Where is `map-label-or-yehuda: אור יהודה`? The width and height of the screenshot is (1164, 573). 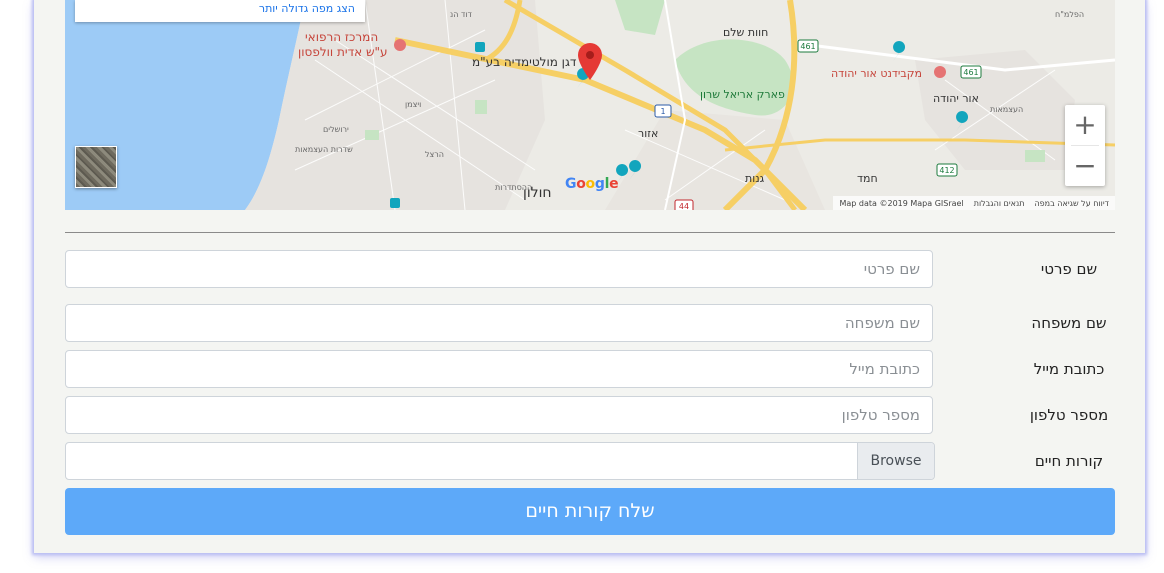 map-label-or-yehuda: אור יהודה is located at coordinates (956, 98).